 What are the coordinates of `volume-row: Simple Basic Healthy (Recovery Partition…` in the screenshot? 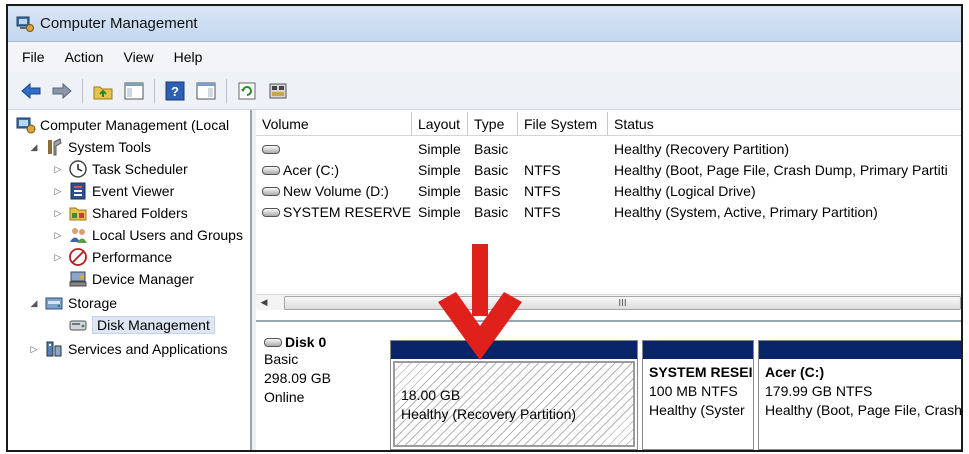 It's located at (608, 148).